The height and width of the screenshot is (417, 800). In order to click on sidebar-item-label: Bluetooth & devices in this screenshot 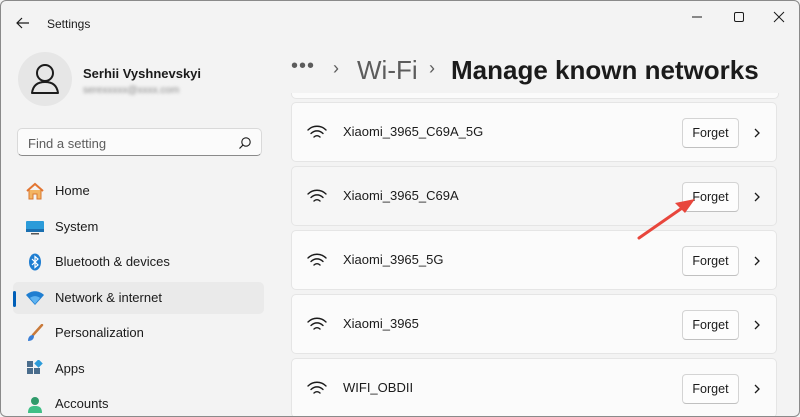, I will do `click(112, 261)`.